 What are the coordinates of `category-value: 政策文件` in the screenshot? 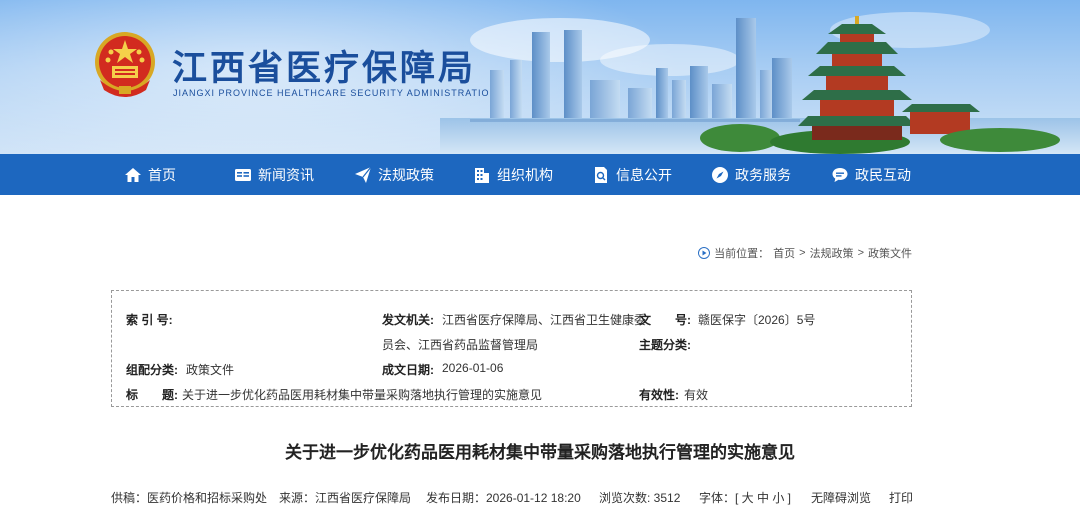 It's located at (210, 370).